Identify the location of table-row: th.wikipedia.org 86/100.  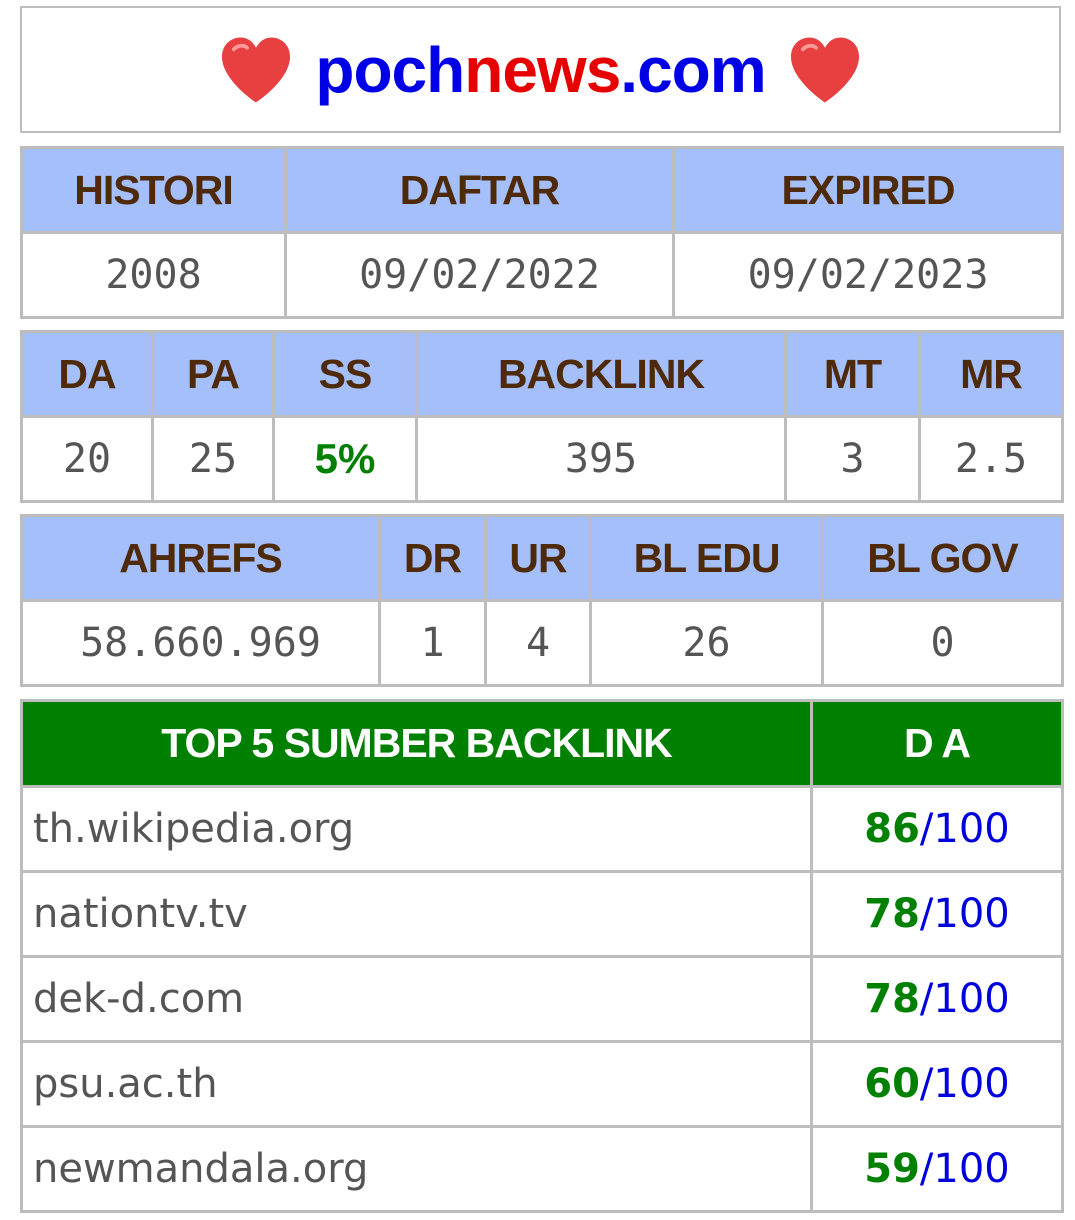
(542, 829).